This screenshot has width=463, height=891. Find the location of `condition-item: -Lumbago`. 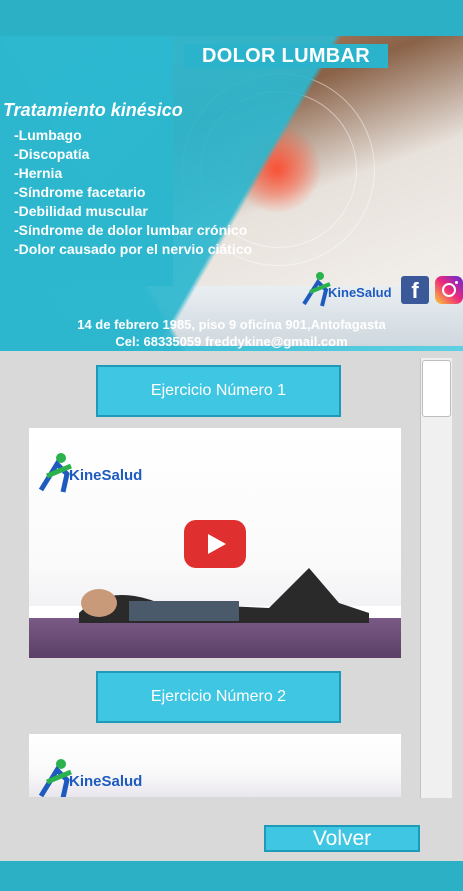

condition-item: -Lumbago is located at coordinates (48, 135).